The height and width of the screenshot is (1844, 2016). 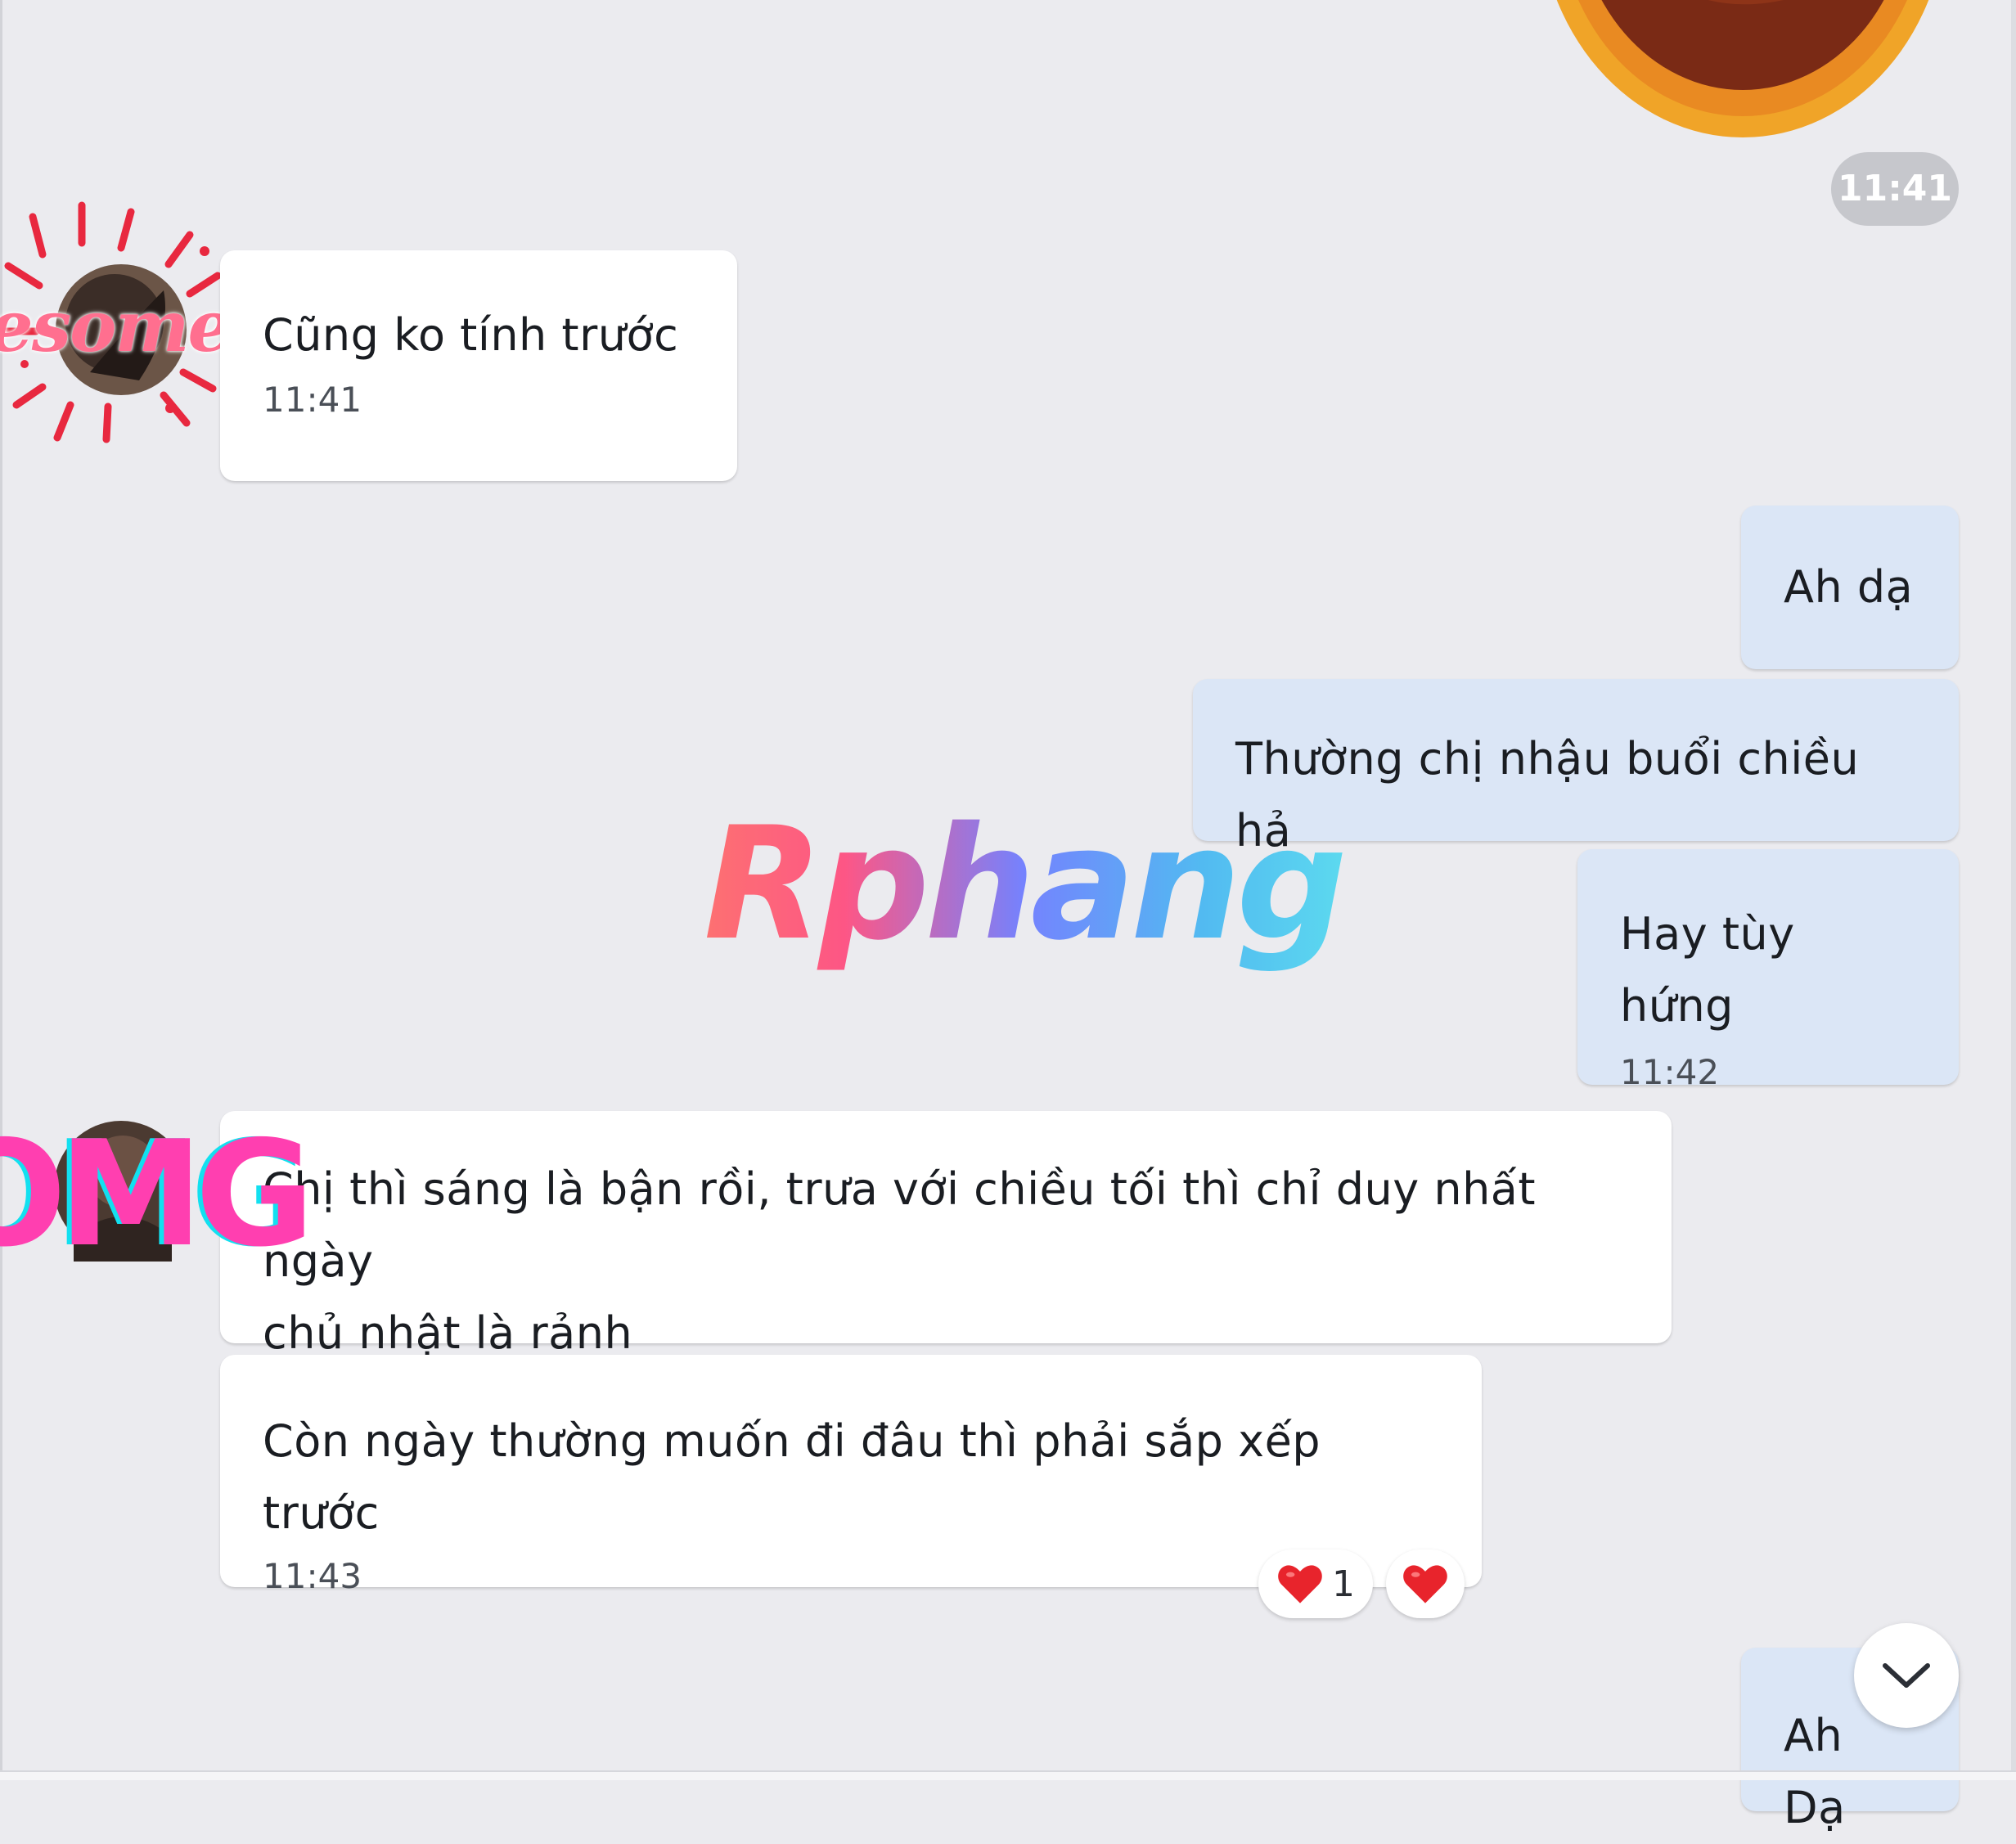 I want to click on scroll-to-bottom-button, so click(x=1907, y=1676).